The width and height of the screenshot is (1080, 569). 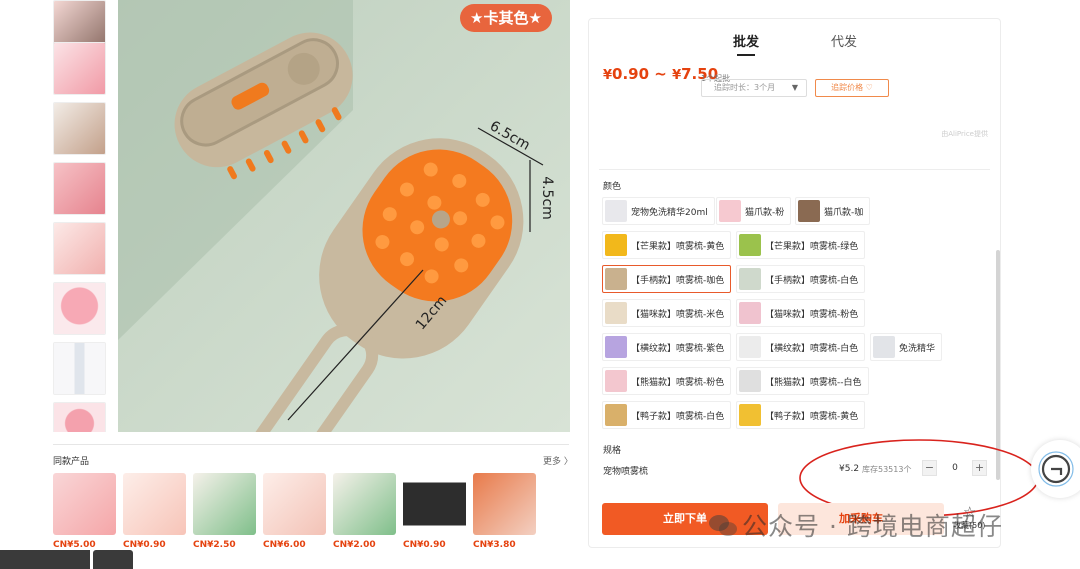 I want to click on watermark-text: 公众号 · 跨境电商超仔, so click(x=872, y=526).